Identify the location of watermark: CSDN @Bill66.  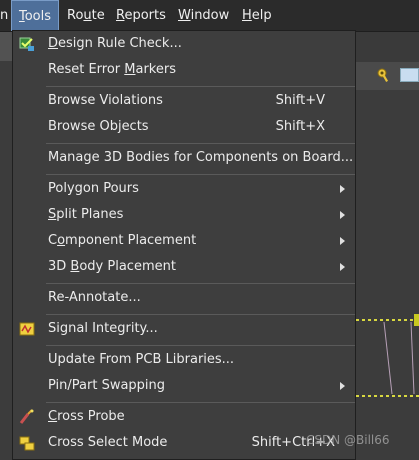
(348, 440).